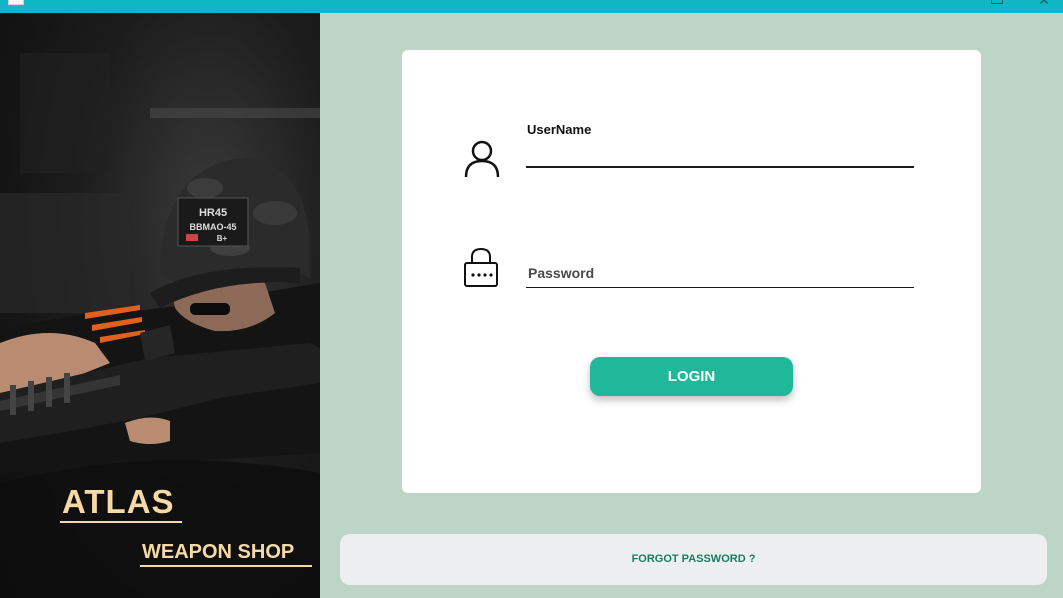 This screenshot has height=598, width=1063. I want to click on password-input, so click(720, 273).